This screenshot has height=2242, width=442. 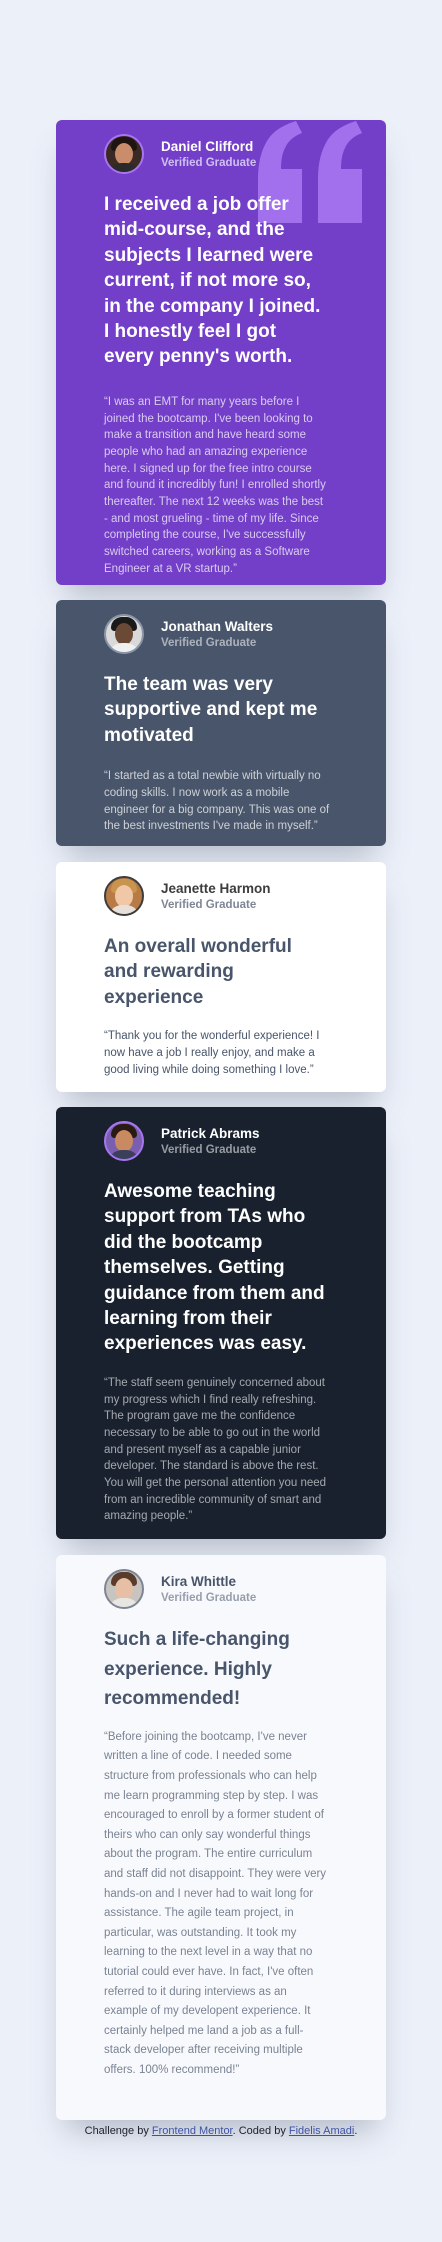 What do you see at coordinates (210, 1141) in the screenshot?
I see `author-info: Patrick Abrams Verified Graduate` at bounding box center [210, 1141].